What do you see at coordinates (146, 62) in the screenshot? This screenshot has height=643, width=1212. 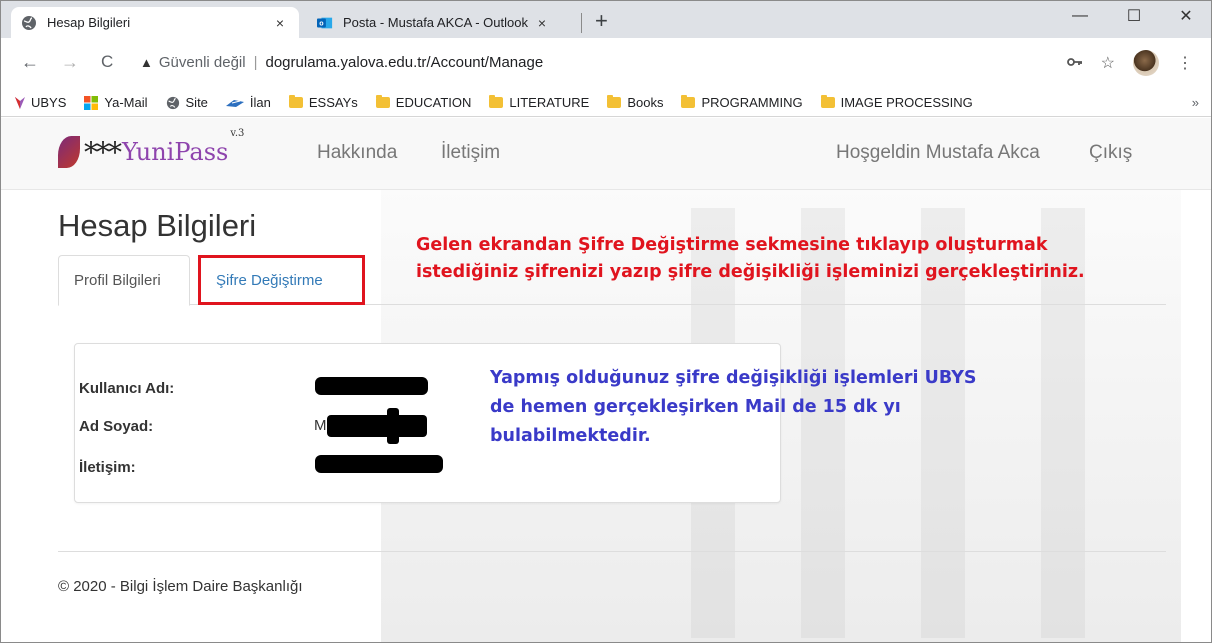 I see `warning-icon: ▲` at bounding box center [146, 62].